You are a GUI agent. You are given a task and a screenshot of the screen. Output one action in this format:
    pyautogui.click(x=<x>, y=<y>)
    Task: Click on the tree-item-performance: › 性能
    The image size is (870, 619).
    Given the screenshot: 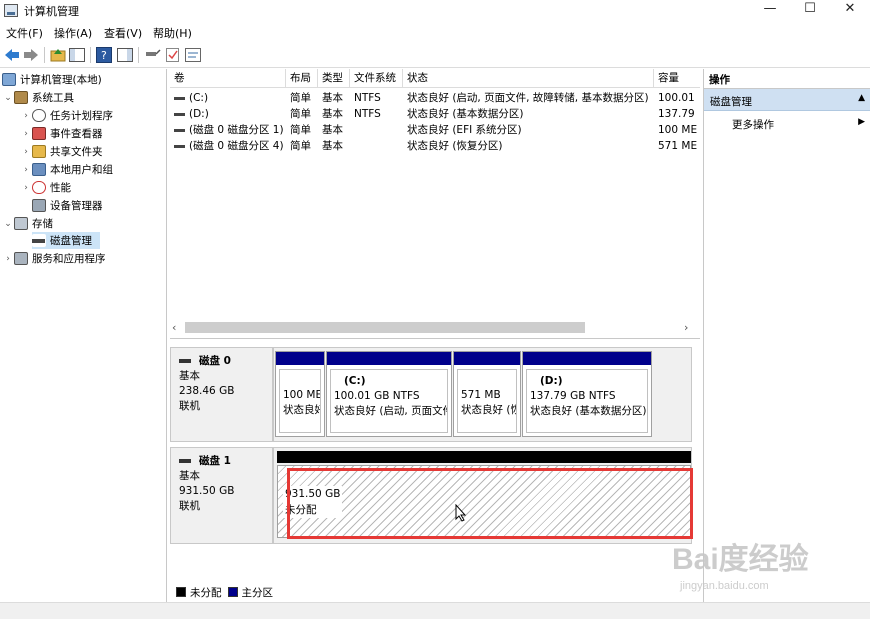 What is the action you would take?
    pyautogui.click(x=45, y=187)
    